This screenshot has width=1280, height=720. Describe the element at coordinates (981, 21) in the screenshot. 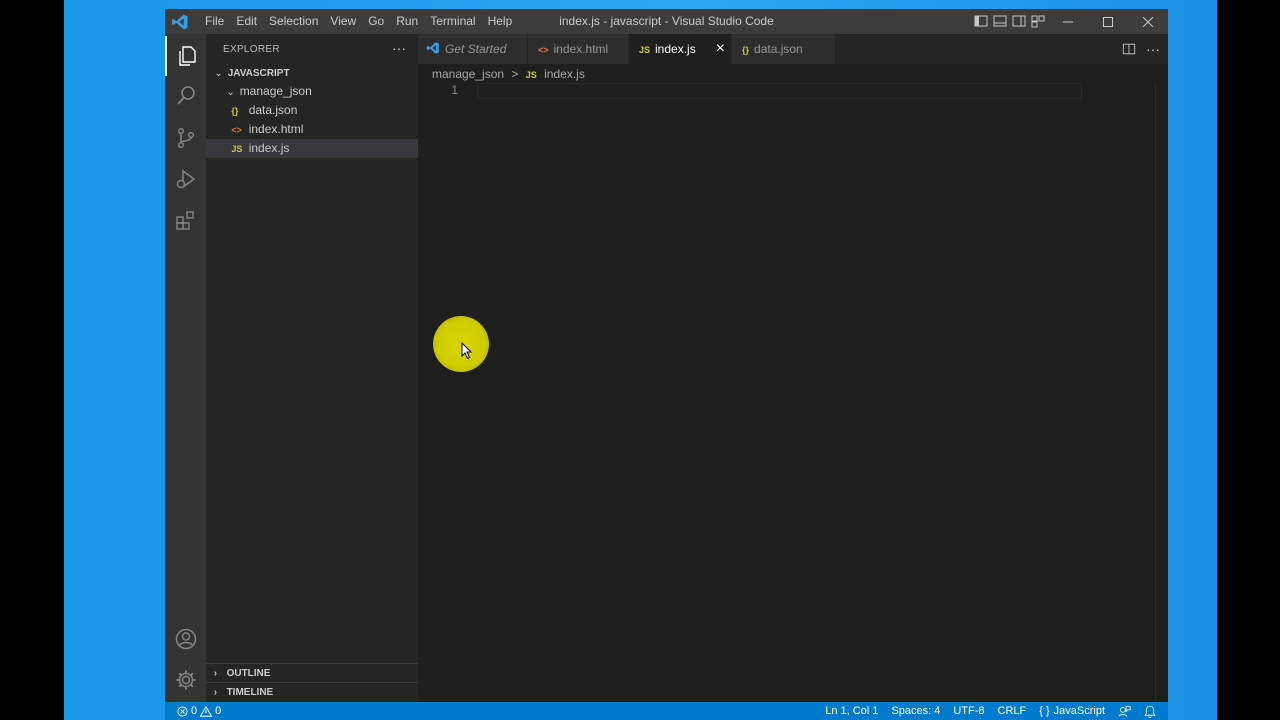

I see `toggle-sidebar-icon` at that location.